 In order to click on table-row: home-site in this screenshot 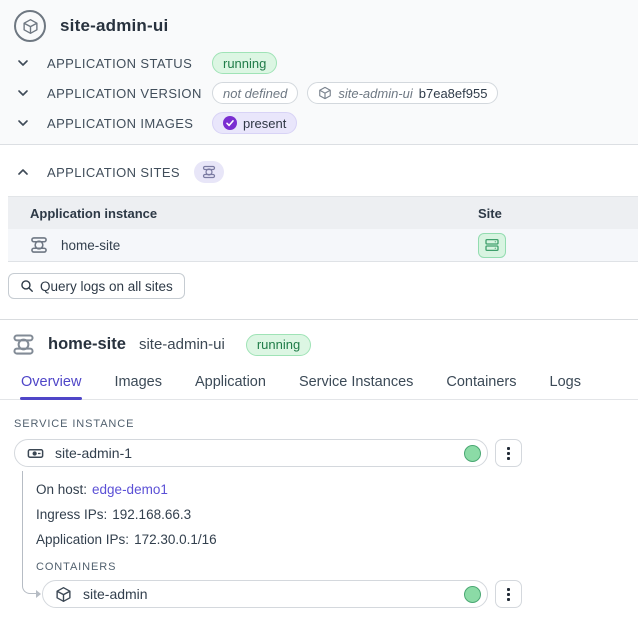, I will do `click(323, 245)`.